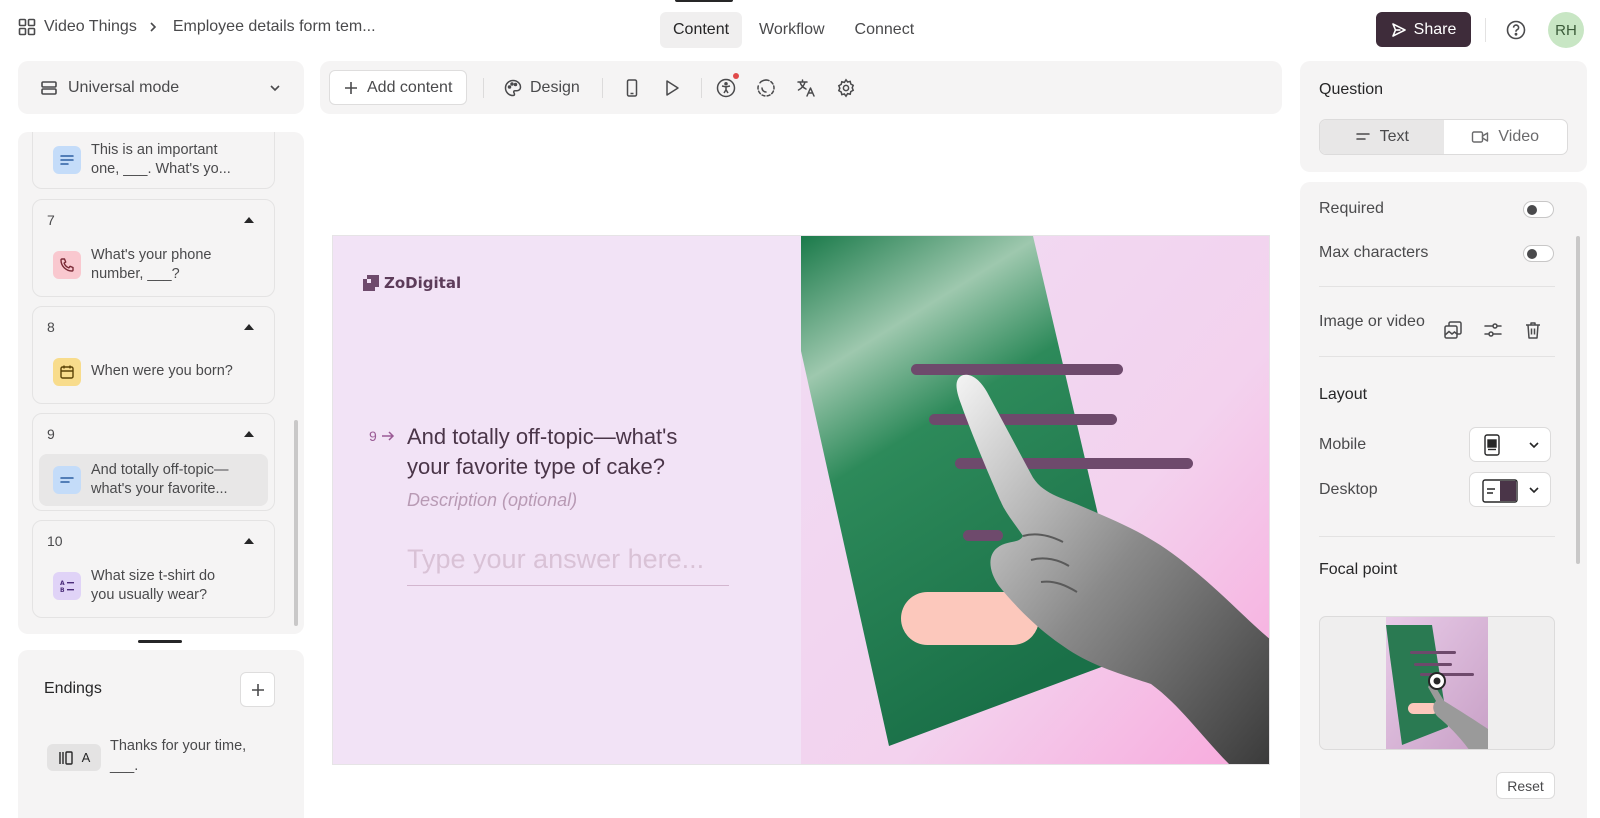 This screenshot has height=818, width=1600. Describe the element at coordinates (542, 87) in the screenshot. I see `design-button: Design` at that location.